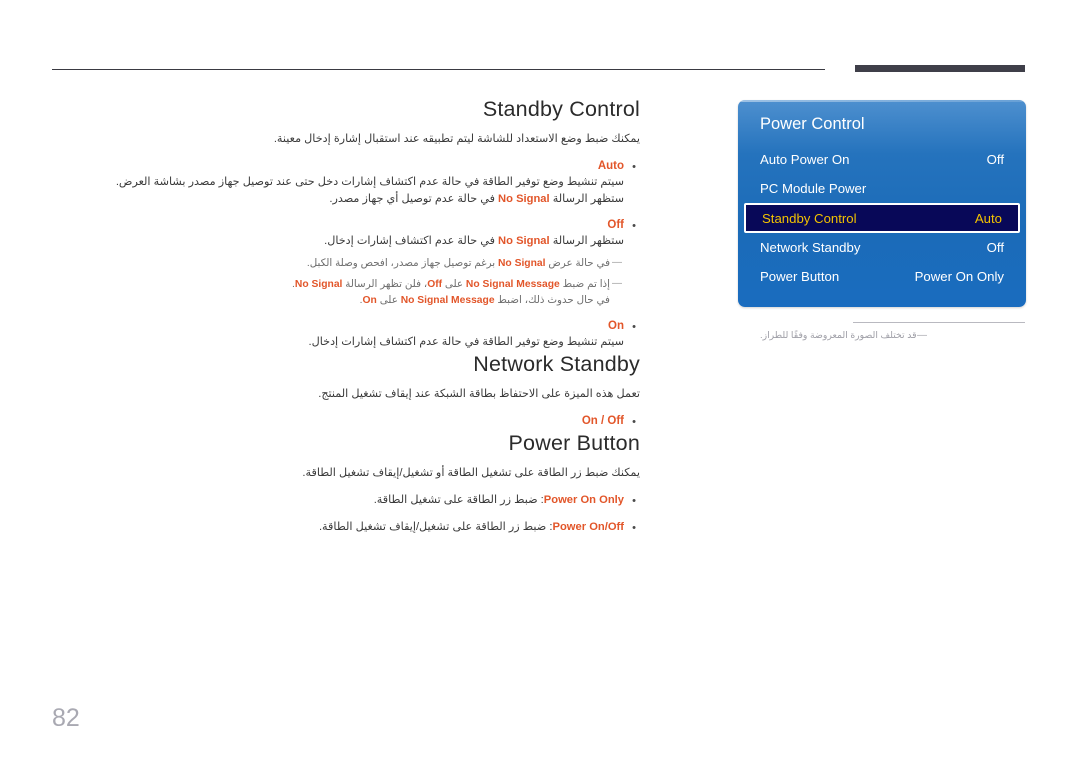  I want to click on section-title-standby-control: Standby Control, so click(561, 109).